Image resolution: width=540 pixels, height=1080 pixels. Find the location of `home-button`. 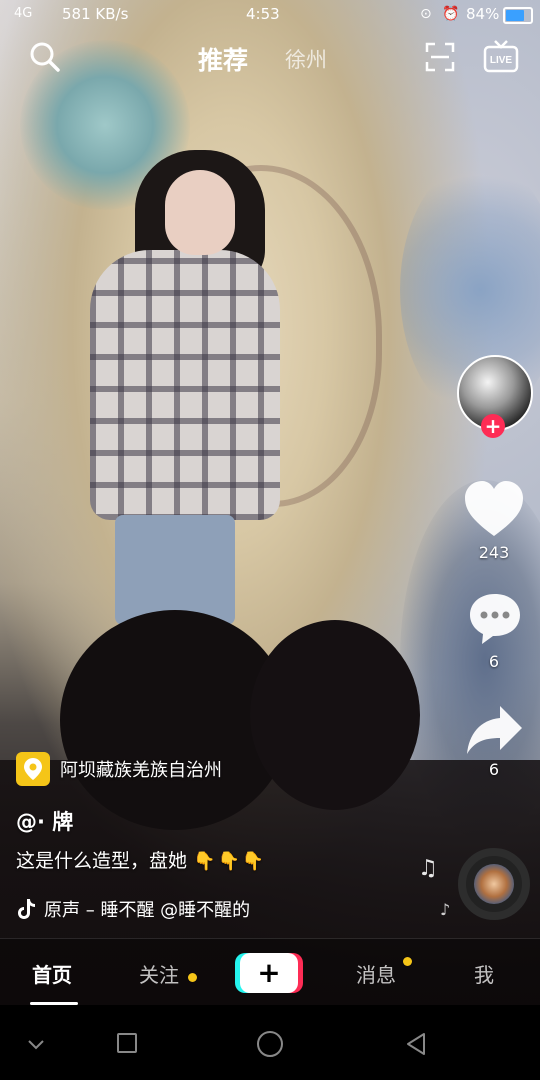

home-button is located at coordinates (270, 1044).